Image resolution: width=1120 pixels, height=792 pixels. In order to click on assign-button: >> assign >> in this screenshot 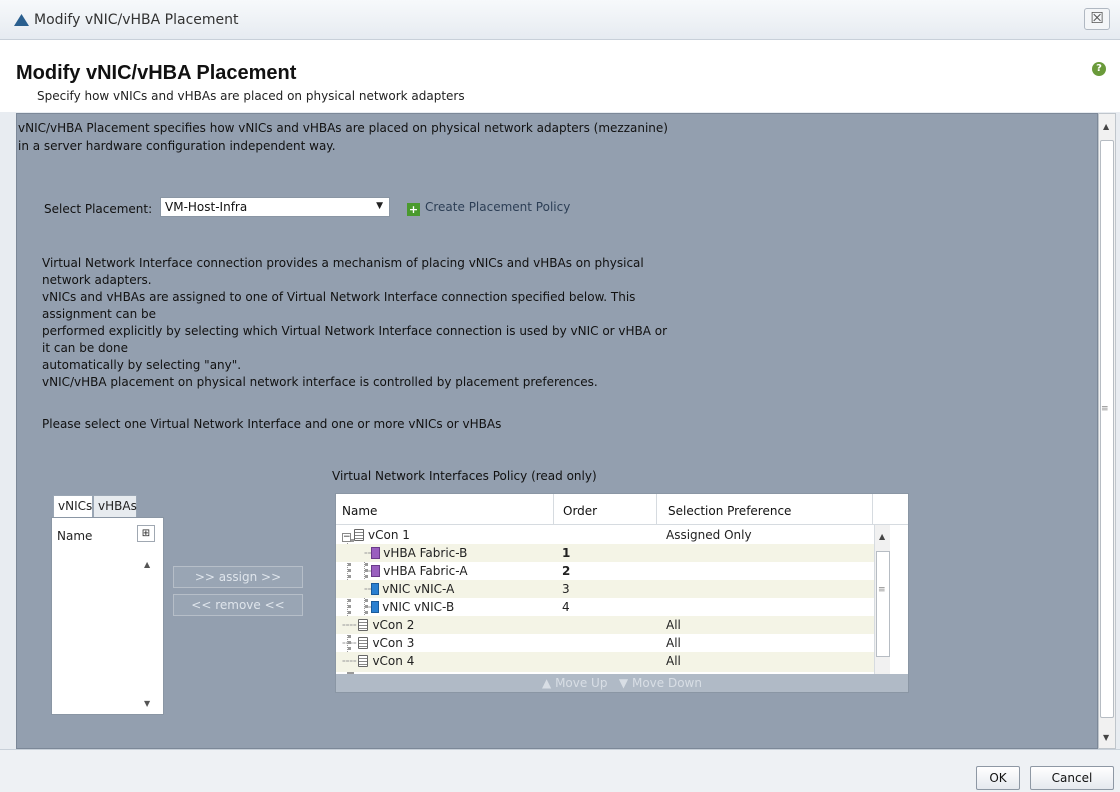, I will do `click(238, 577)`.